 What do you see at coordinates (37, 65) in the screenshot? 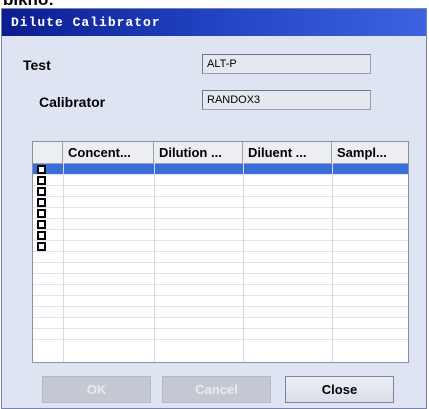
I see `test-label: Test` at bounding box center [37, 65].